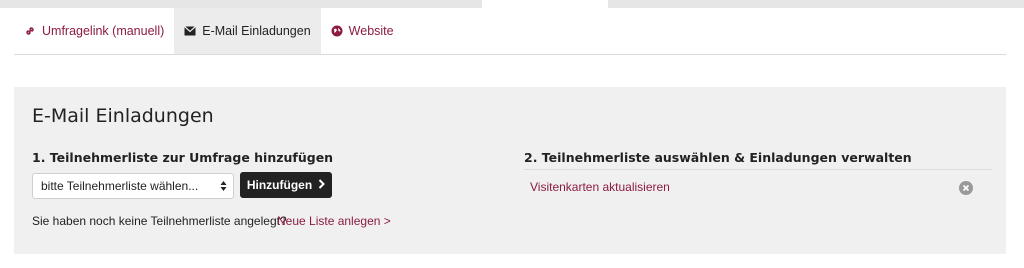  I want to click on add-button: Hinzufügen, so click(286, 185).